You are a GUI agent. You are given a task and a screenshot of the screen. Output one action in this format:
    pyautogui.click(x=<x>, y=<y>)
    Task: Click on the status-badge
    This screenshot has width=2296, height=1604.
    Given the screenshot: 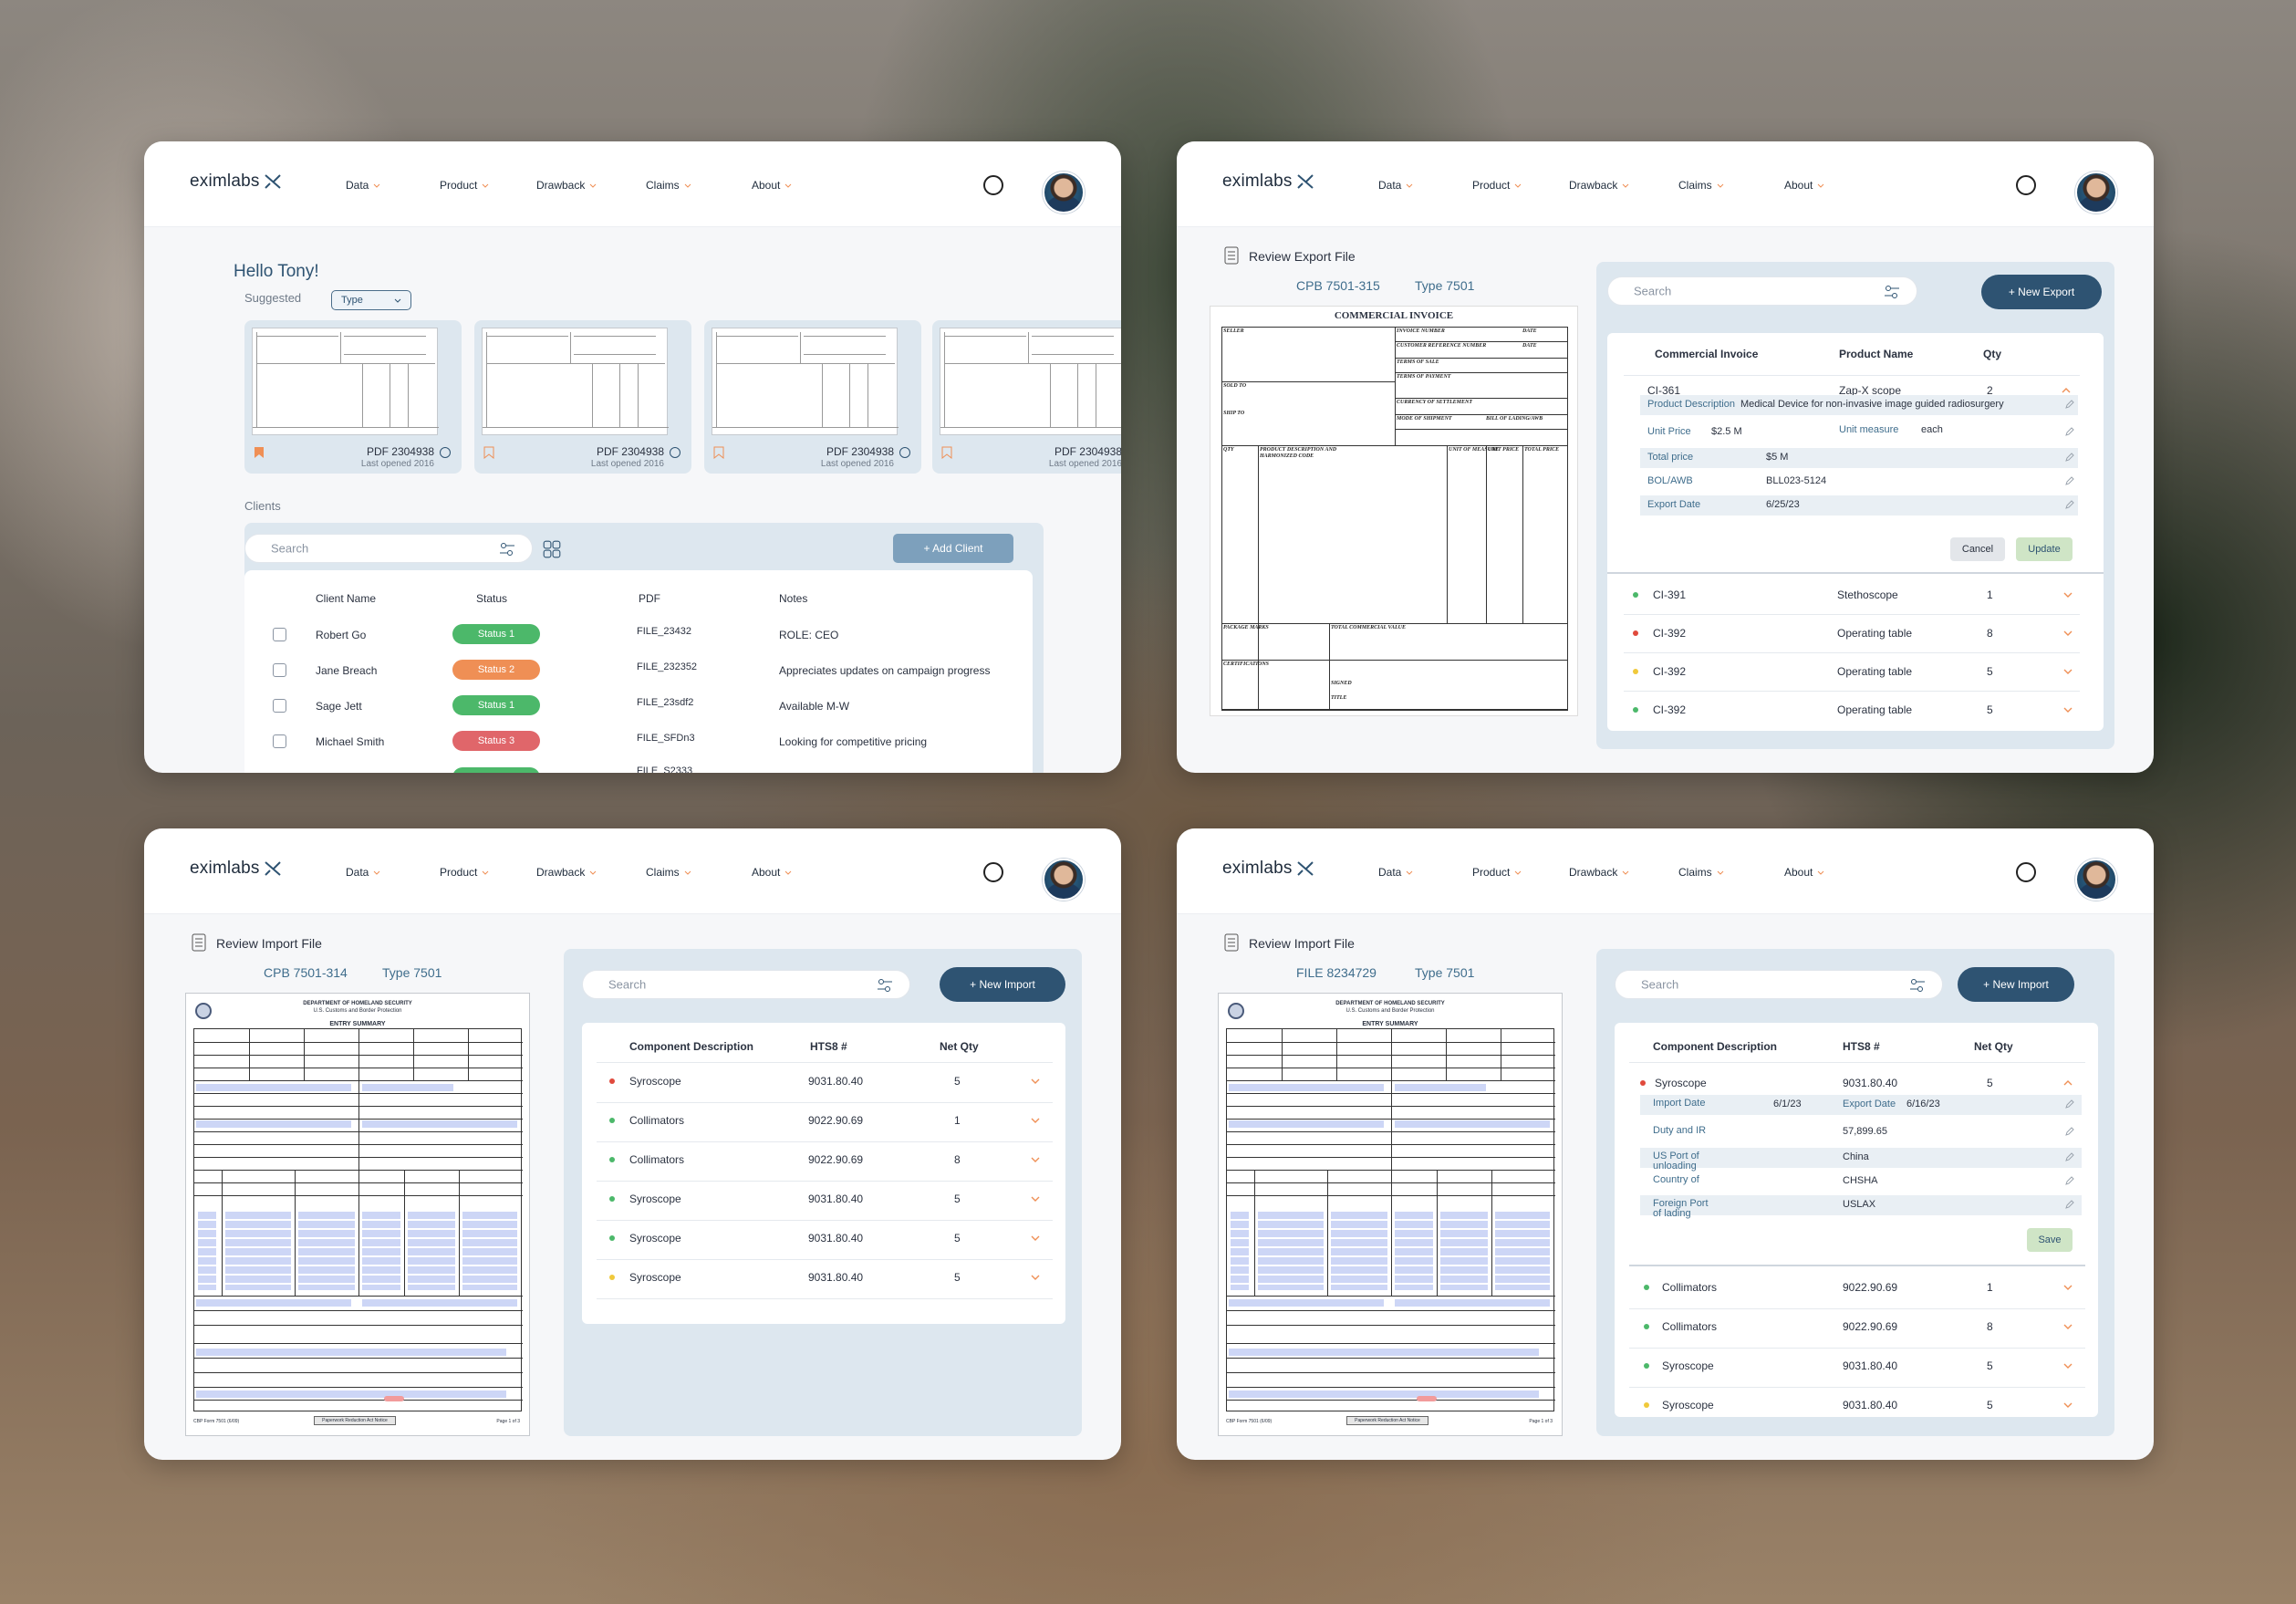 What is the action you would take?
    pyautogui.click(x=496, y=770)
    